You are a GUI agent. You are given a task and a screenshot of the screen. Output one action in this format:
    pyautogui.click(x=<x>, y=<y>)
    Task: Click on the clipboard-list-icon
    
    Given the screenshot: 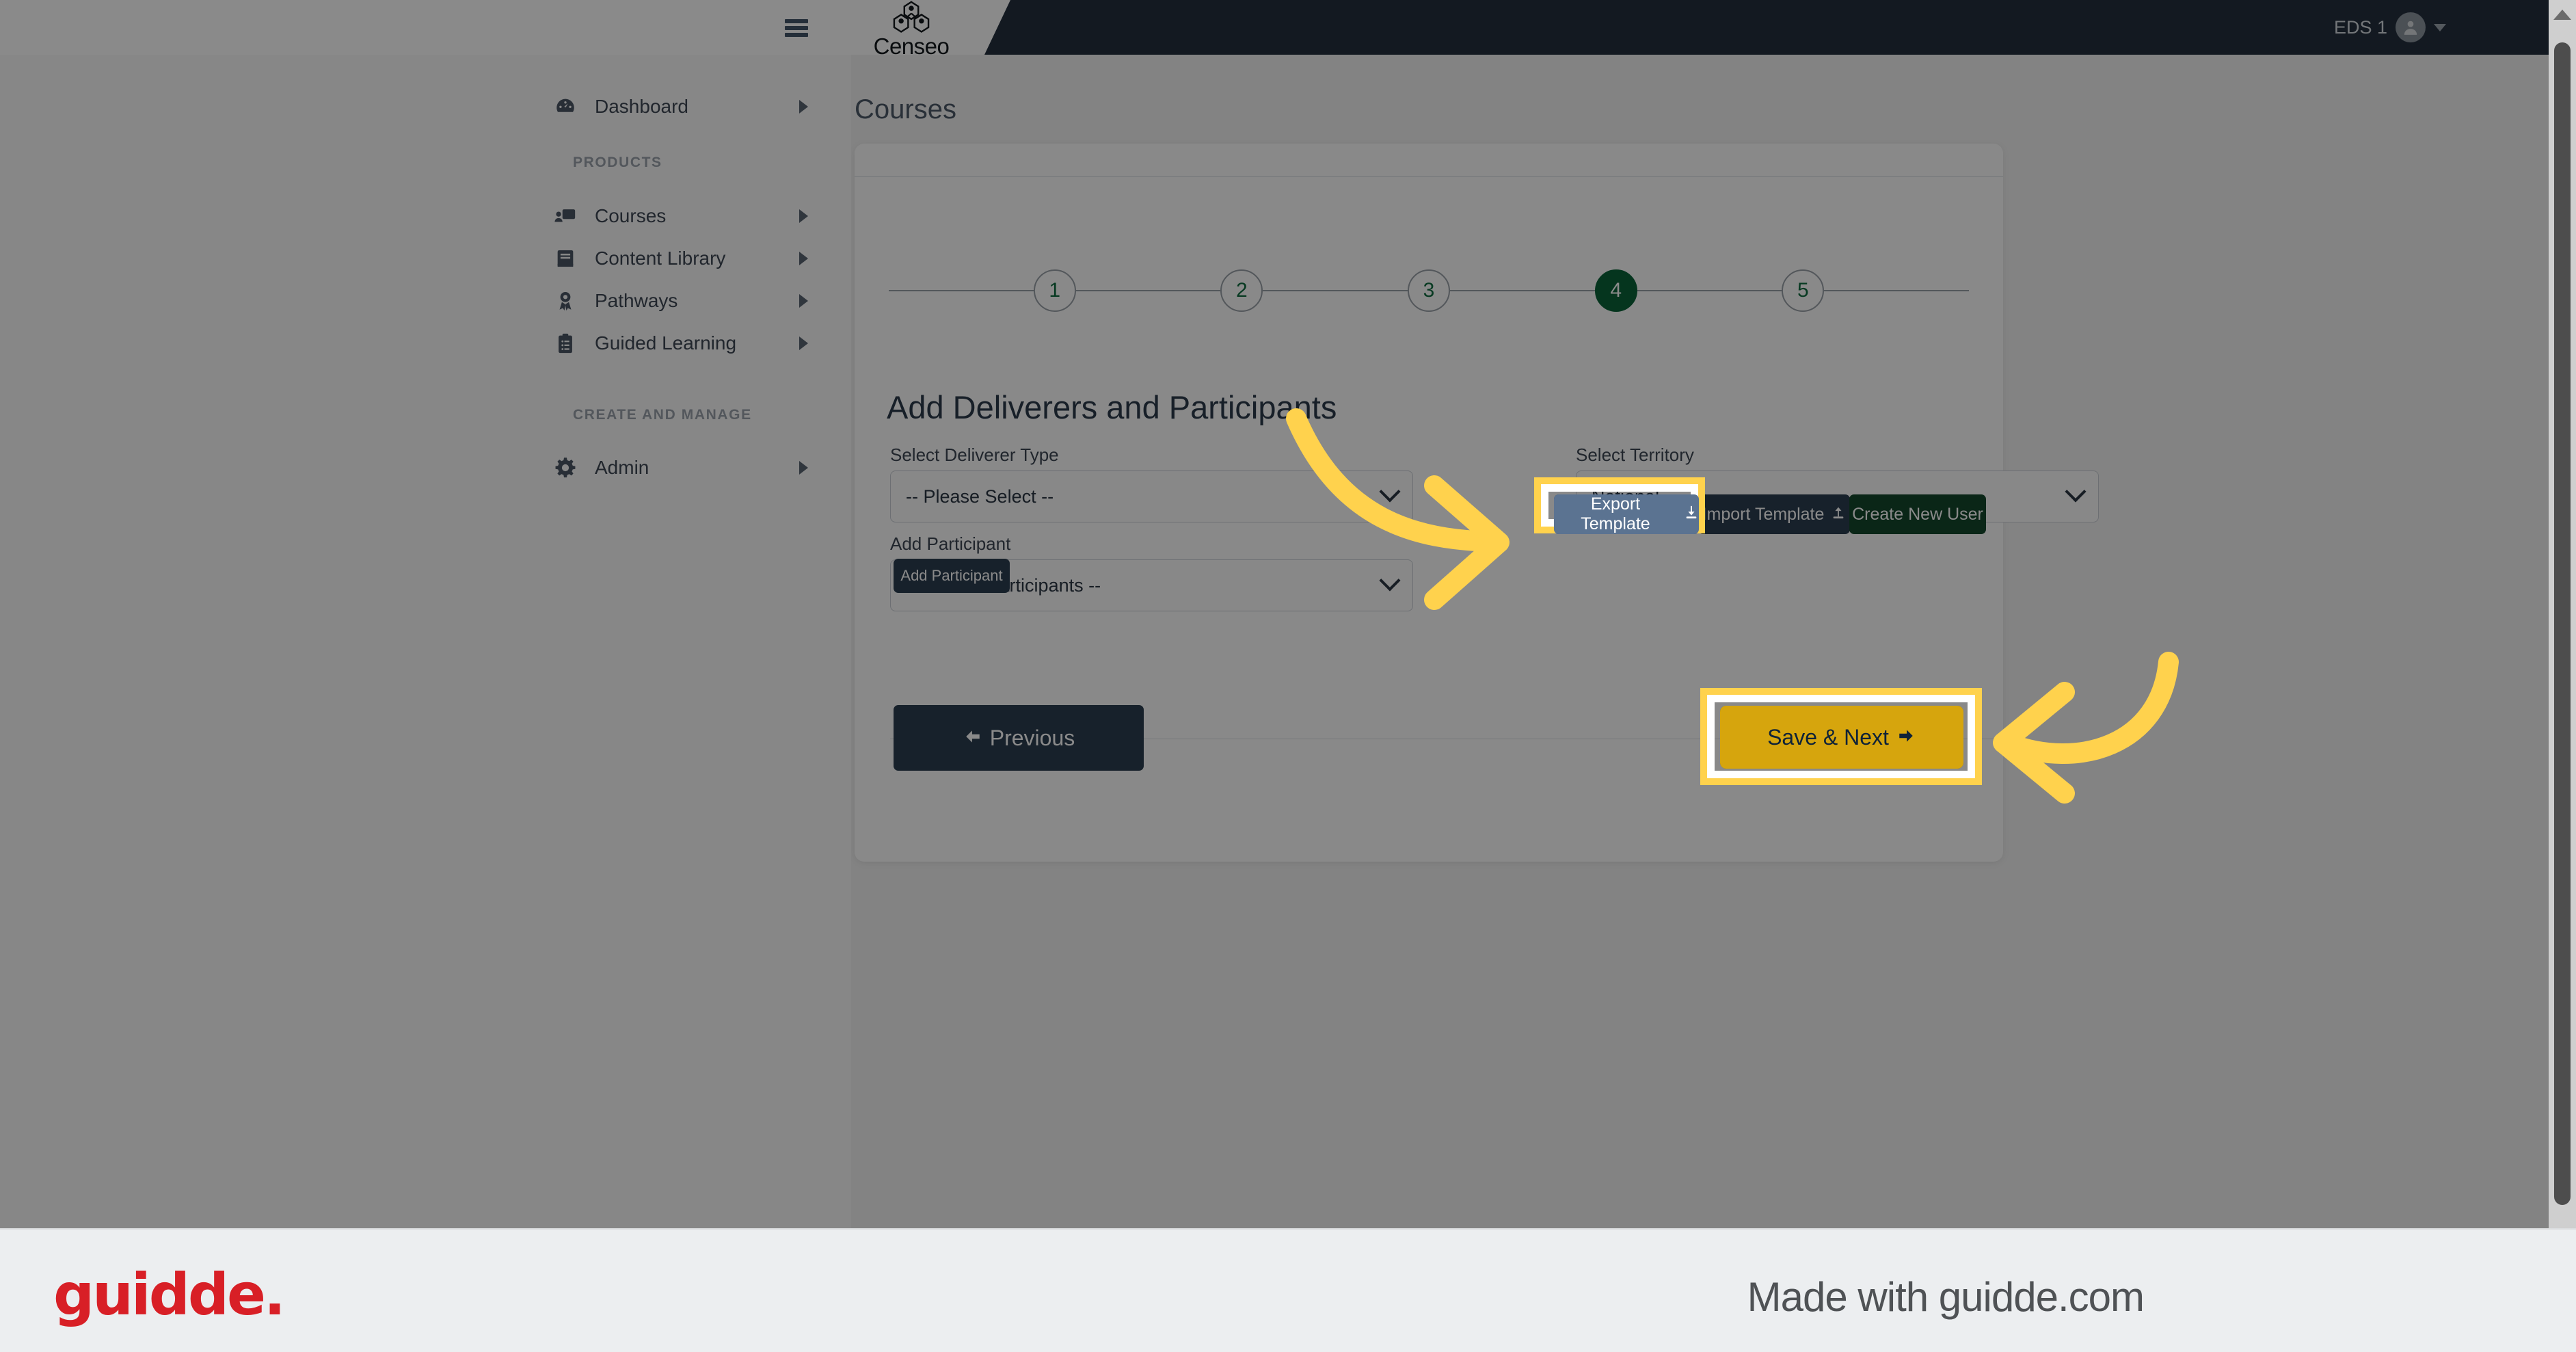 What is the action you would take?
    pyautogui.click(x=565, y=343)
    